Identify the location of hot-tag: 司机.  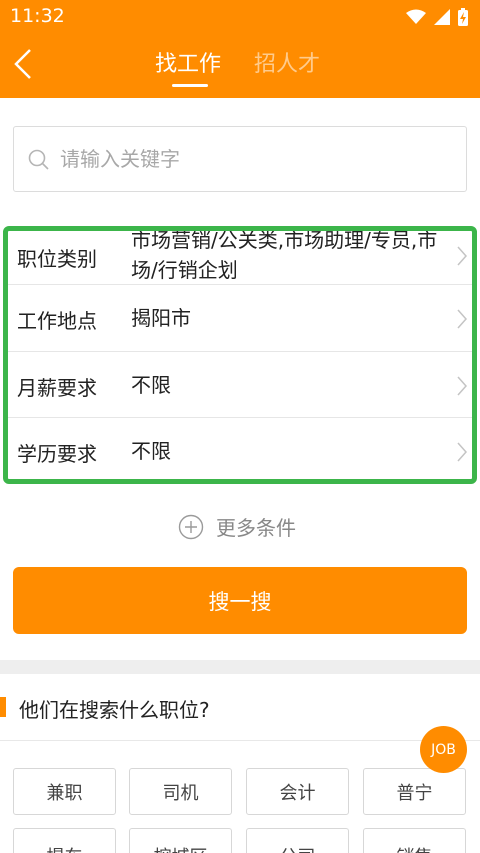
(180, 791).